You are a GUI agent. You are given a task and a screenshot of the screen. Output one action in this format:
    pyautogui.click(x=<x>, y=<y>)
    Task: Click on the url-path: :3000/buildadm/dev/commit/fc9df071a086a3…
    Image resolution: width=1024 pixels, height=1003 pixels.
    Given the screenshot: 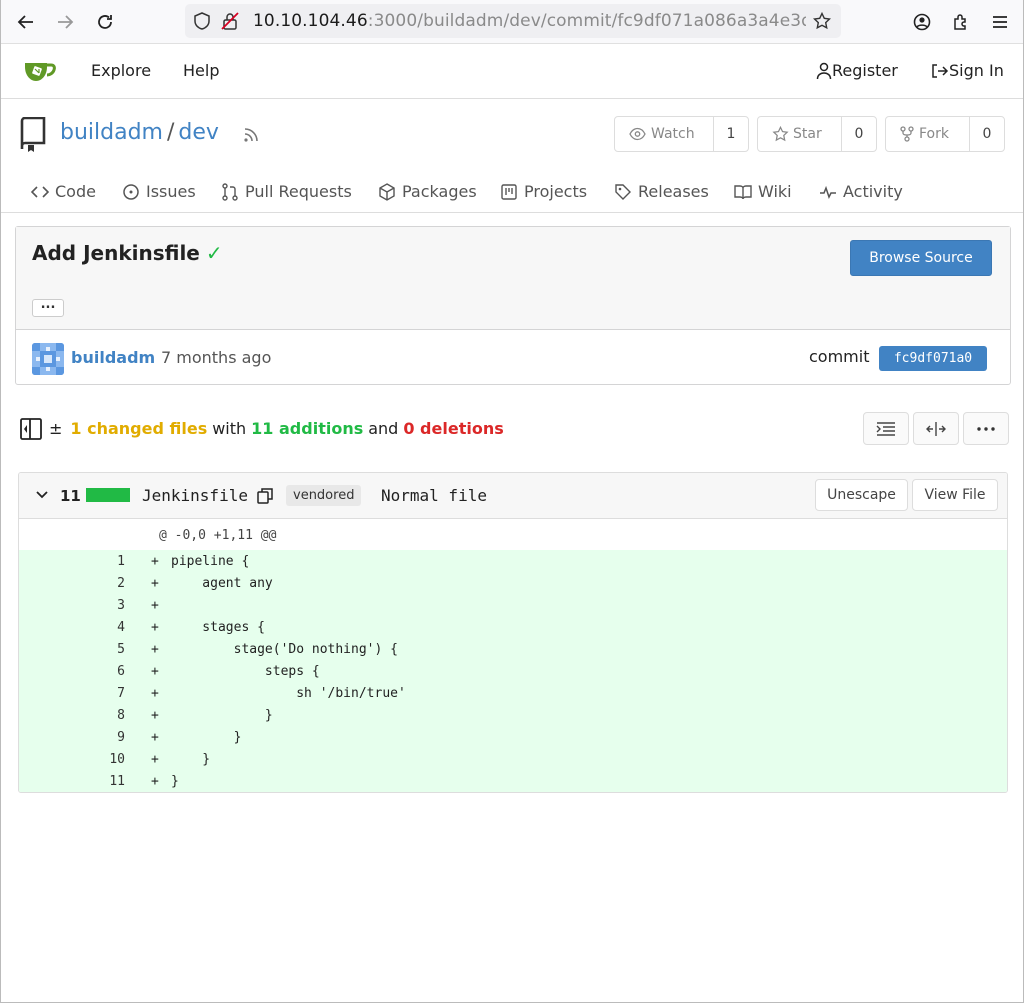 What is the action you would take?
    pyautogui.click(x=586, y=21)
    